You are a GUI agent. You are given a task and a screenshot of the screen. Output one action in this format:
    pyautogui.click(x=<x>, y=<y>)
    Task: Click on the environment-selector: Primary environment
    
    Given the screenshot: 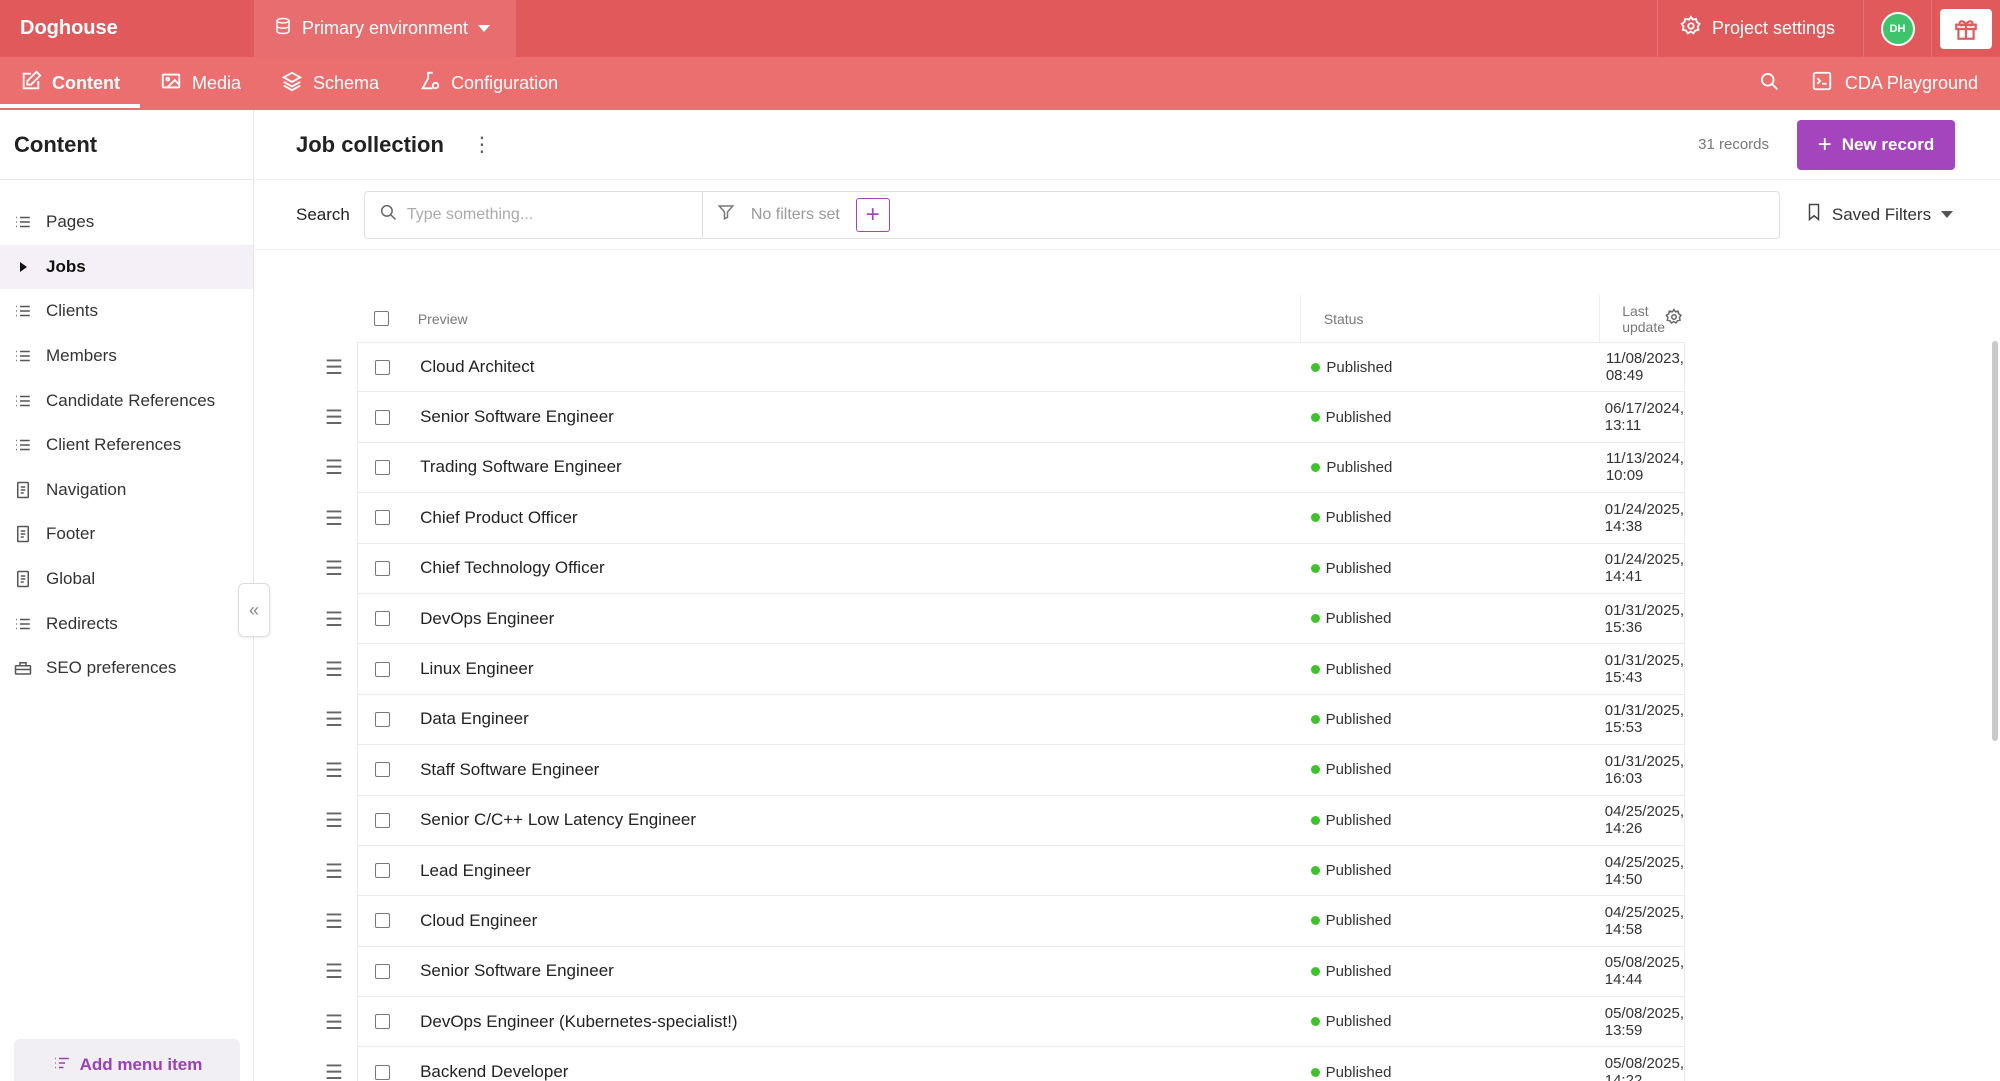 What is the action you would take?
    pyautogui.click(x=385, y=28)
    